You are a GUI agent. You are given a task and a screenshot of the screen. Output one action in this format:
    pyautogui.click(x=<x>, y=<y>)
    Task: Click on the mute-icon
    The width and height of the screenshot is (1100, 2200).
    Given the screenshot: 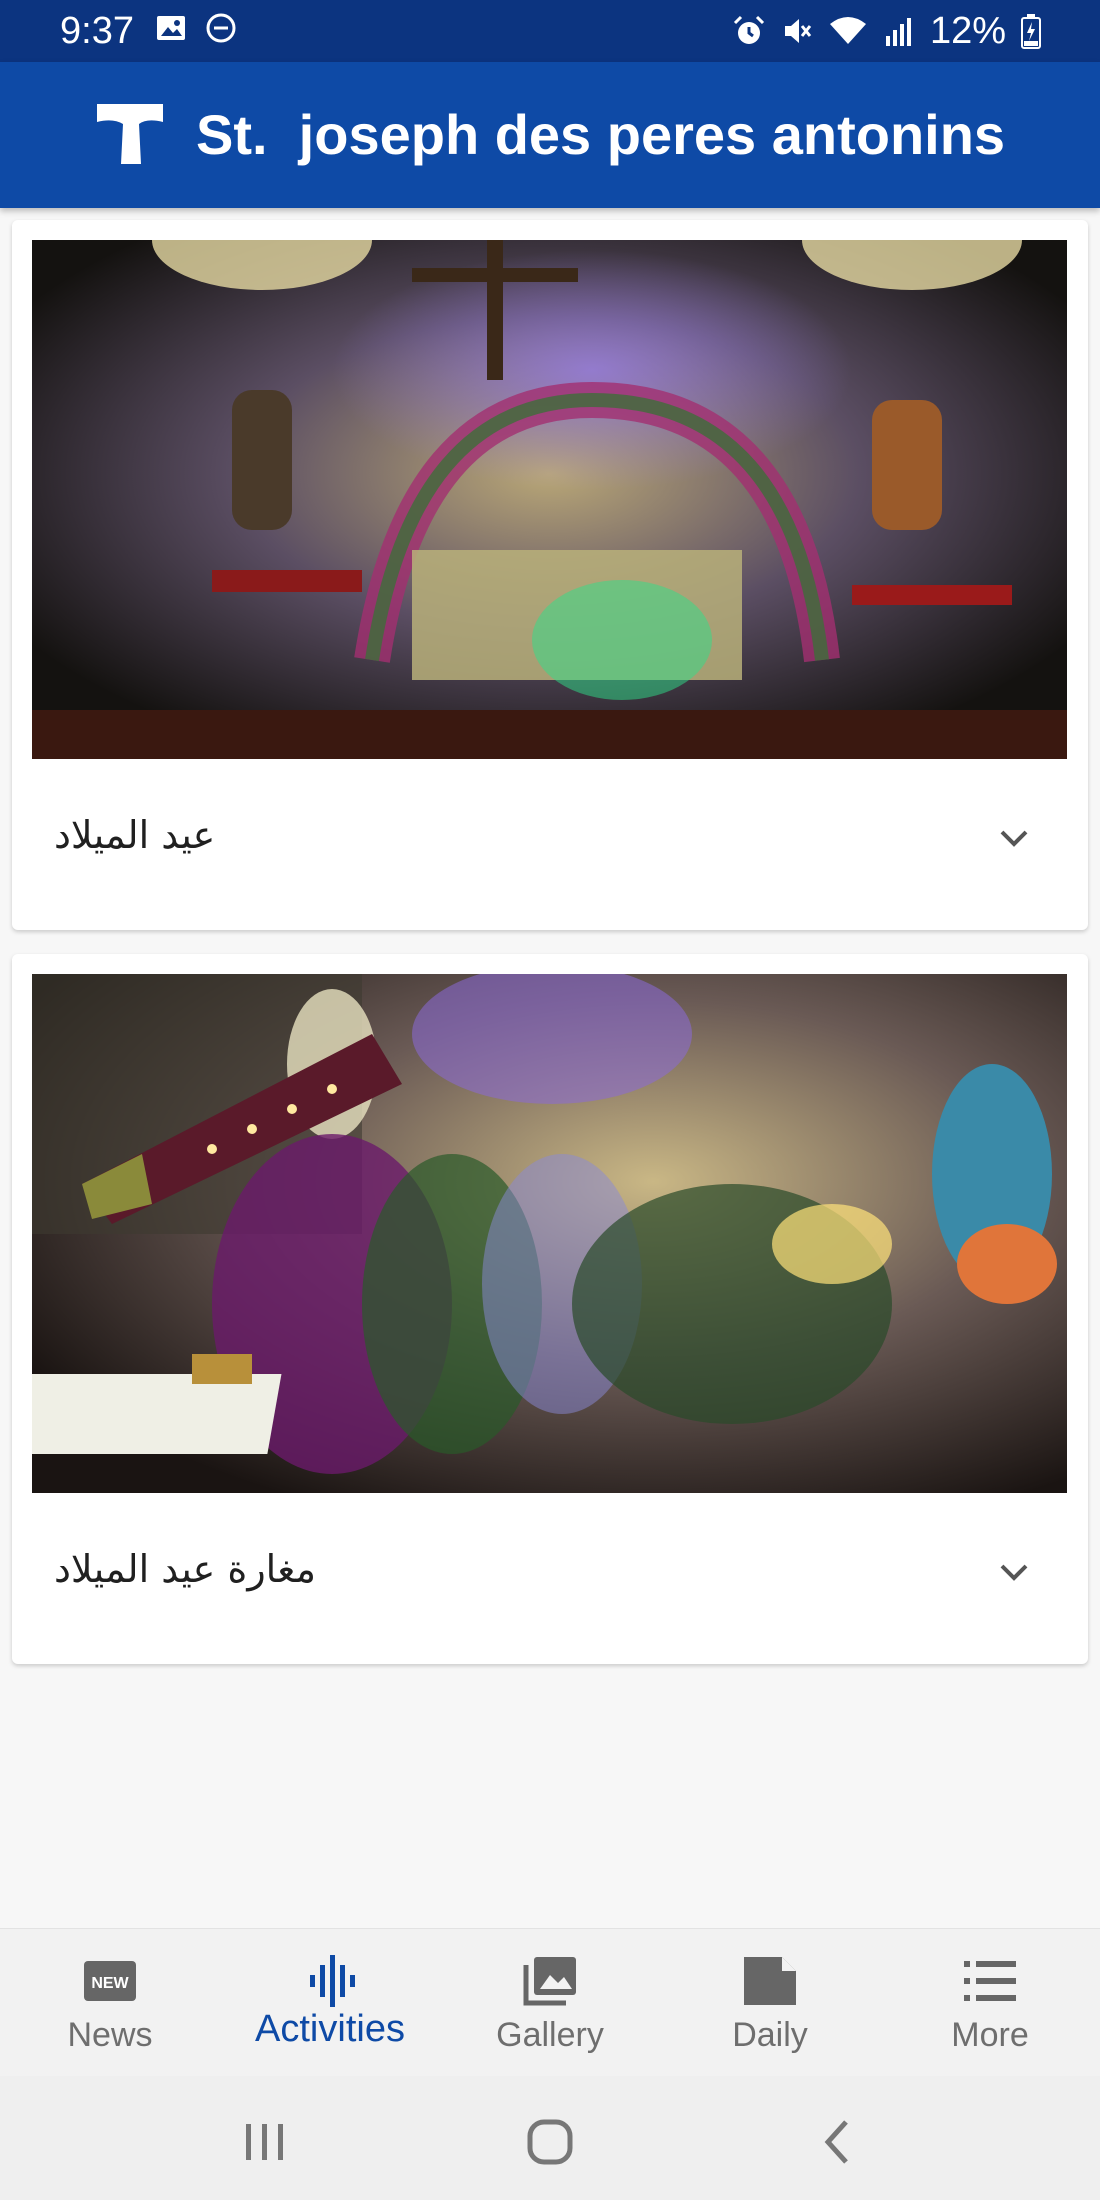 What is the action you would take?
    pyautogui.click(x=798, y=31)
    